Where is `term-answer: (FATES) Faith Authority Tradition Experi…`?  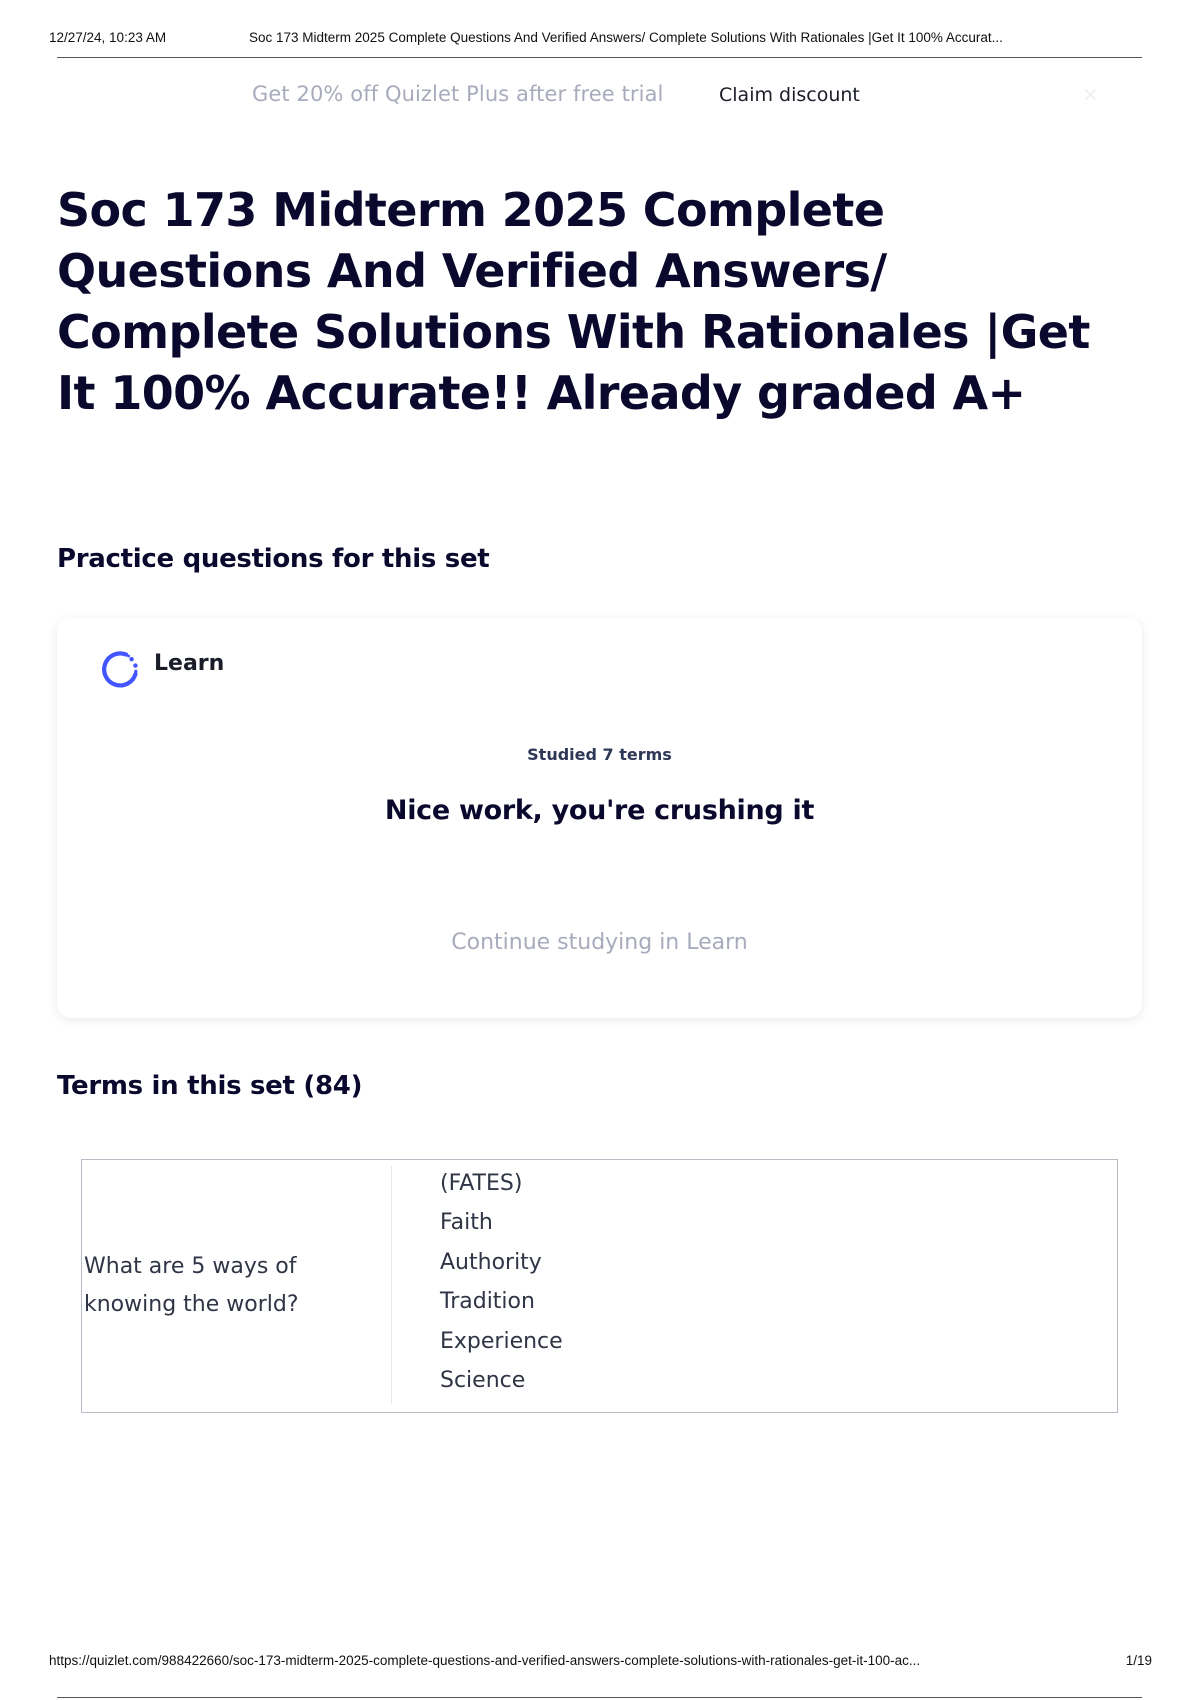 term-answer: (FATES) Faith Authority Tradition Experi… is located at coordinates (501, 1282).